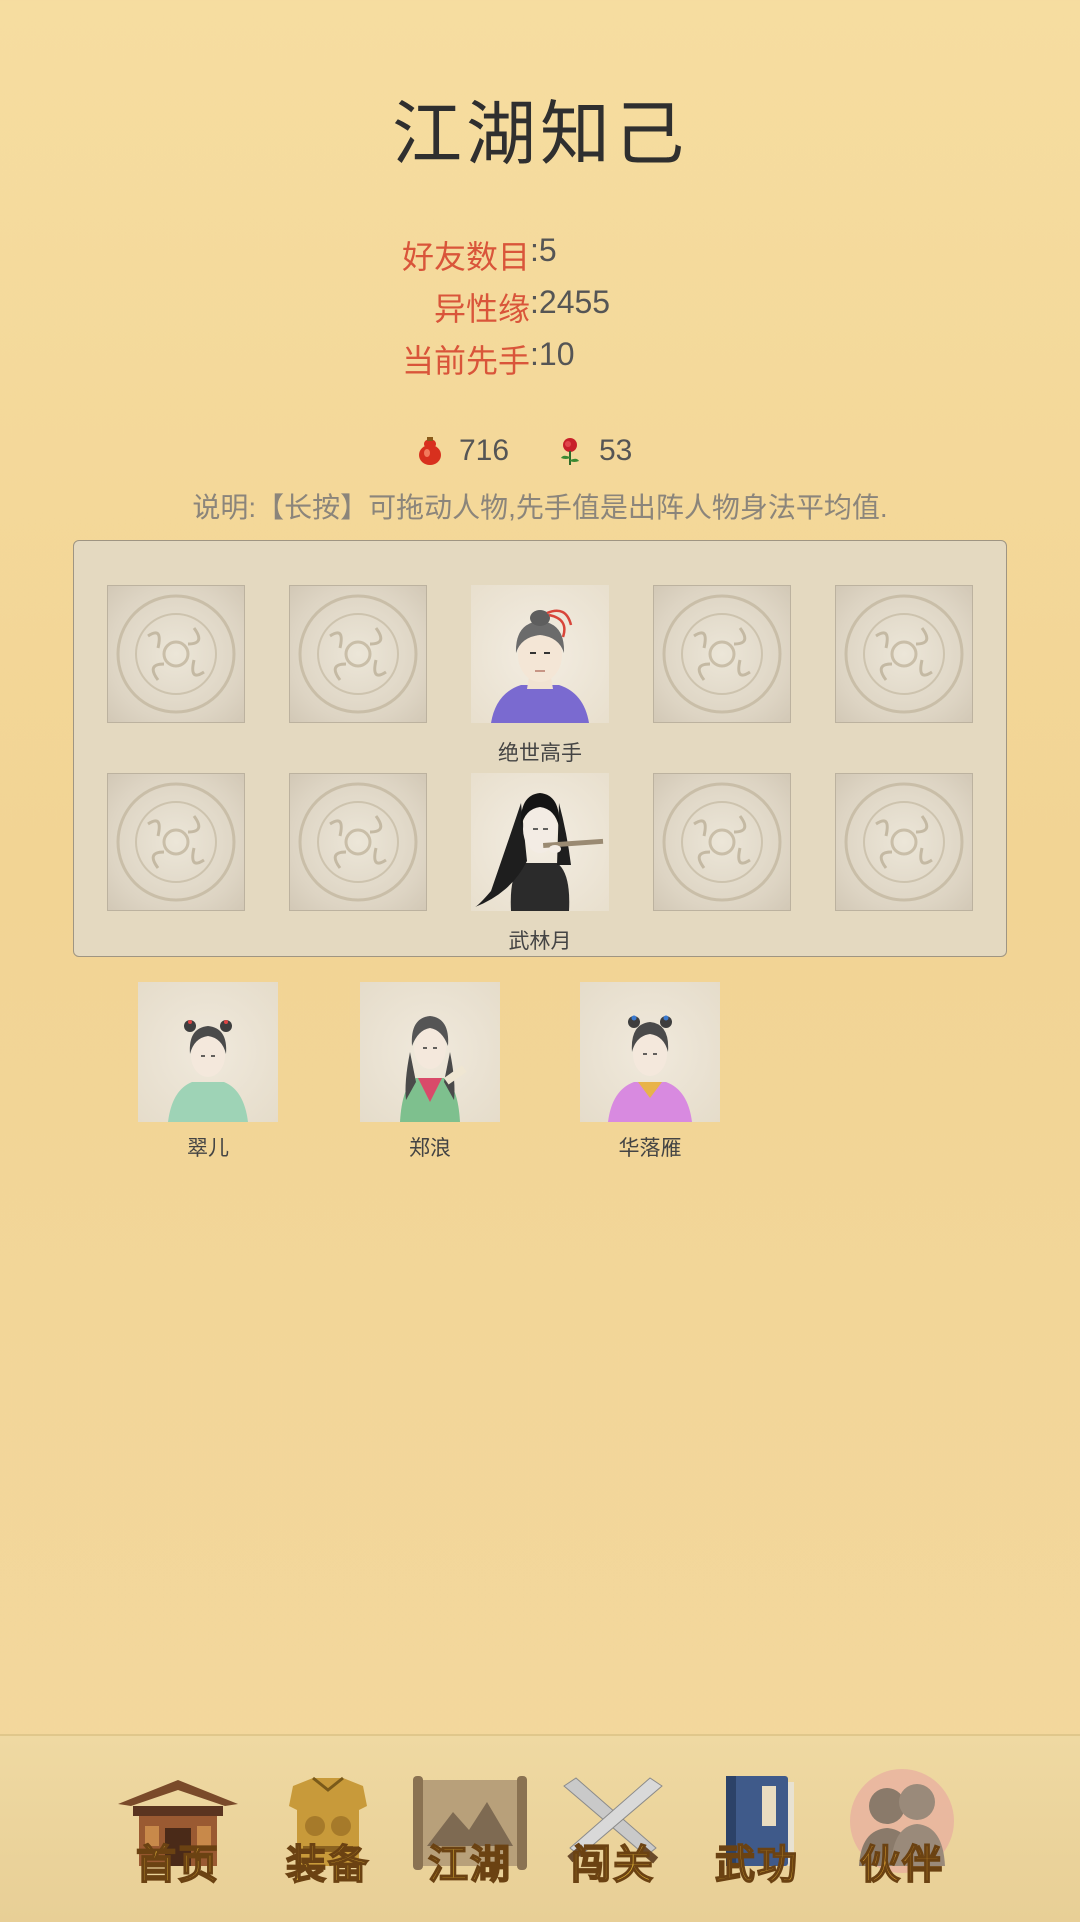  I want to click on gourd-count: 716, so click(484, 450).